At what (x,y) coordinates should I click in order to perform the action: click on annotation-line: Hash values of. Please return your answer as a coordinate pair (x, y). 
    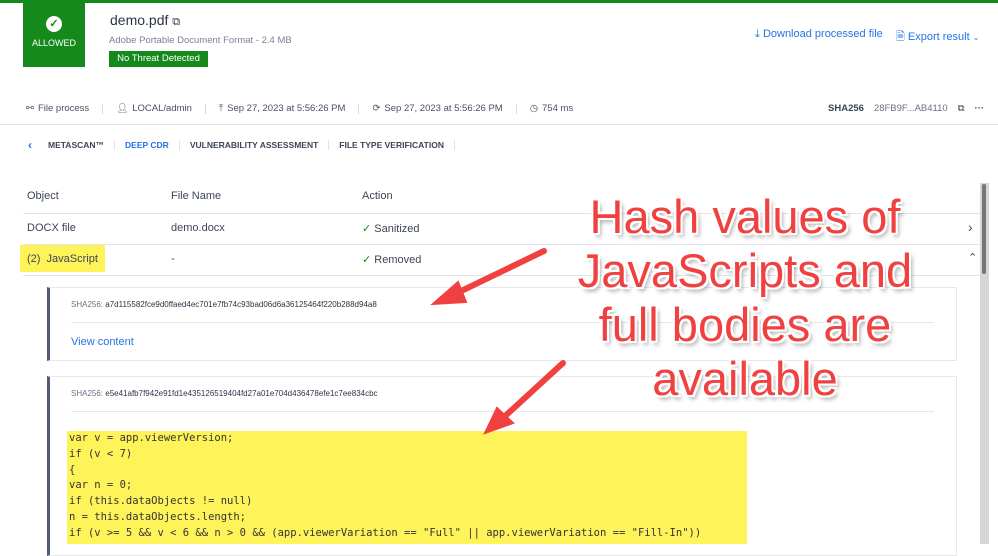
    Looking at the image, I should click on (745, 216).